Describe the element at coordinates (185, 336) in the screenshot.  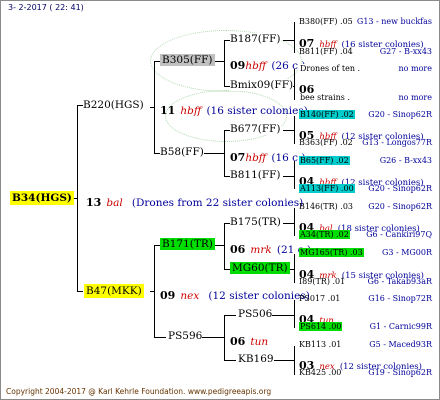
I see `g2-d-bee: PS596` at that location.